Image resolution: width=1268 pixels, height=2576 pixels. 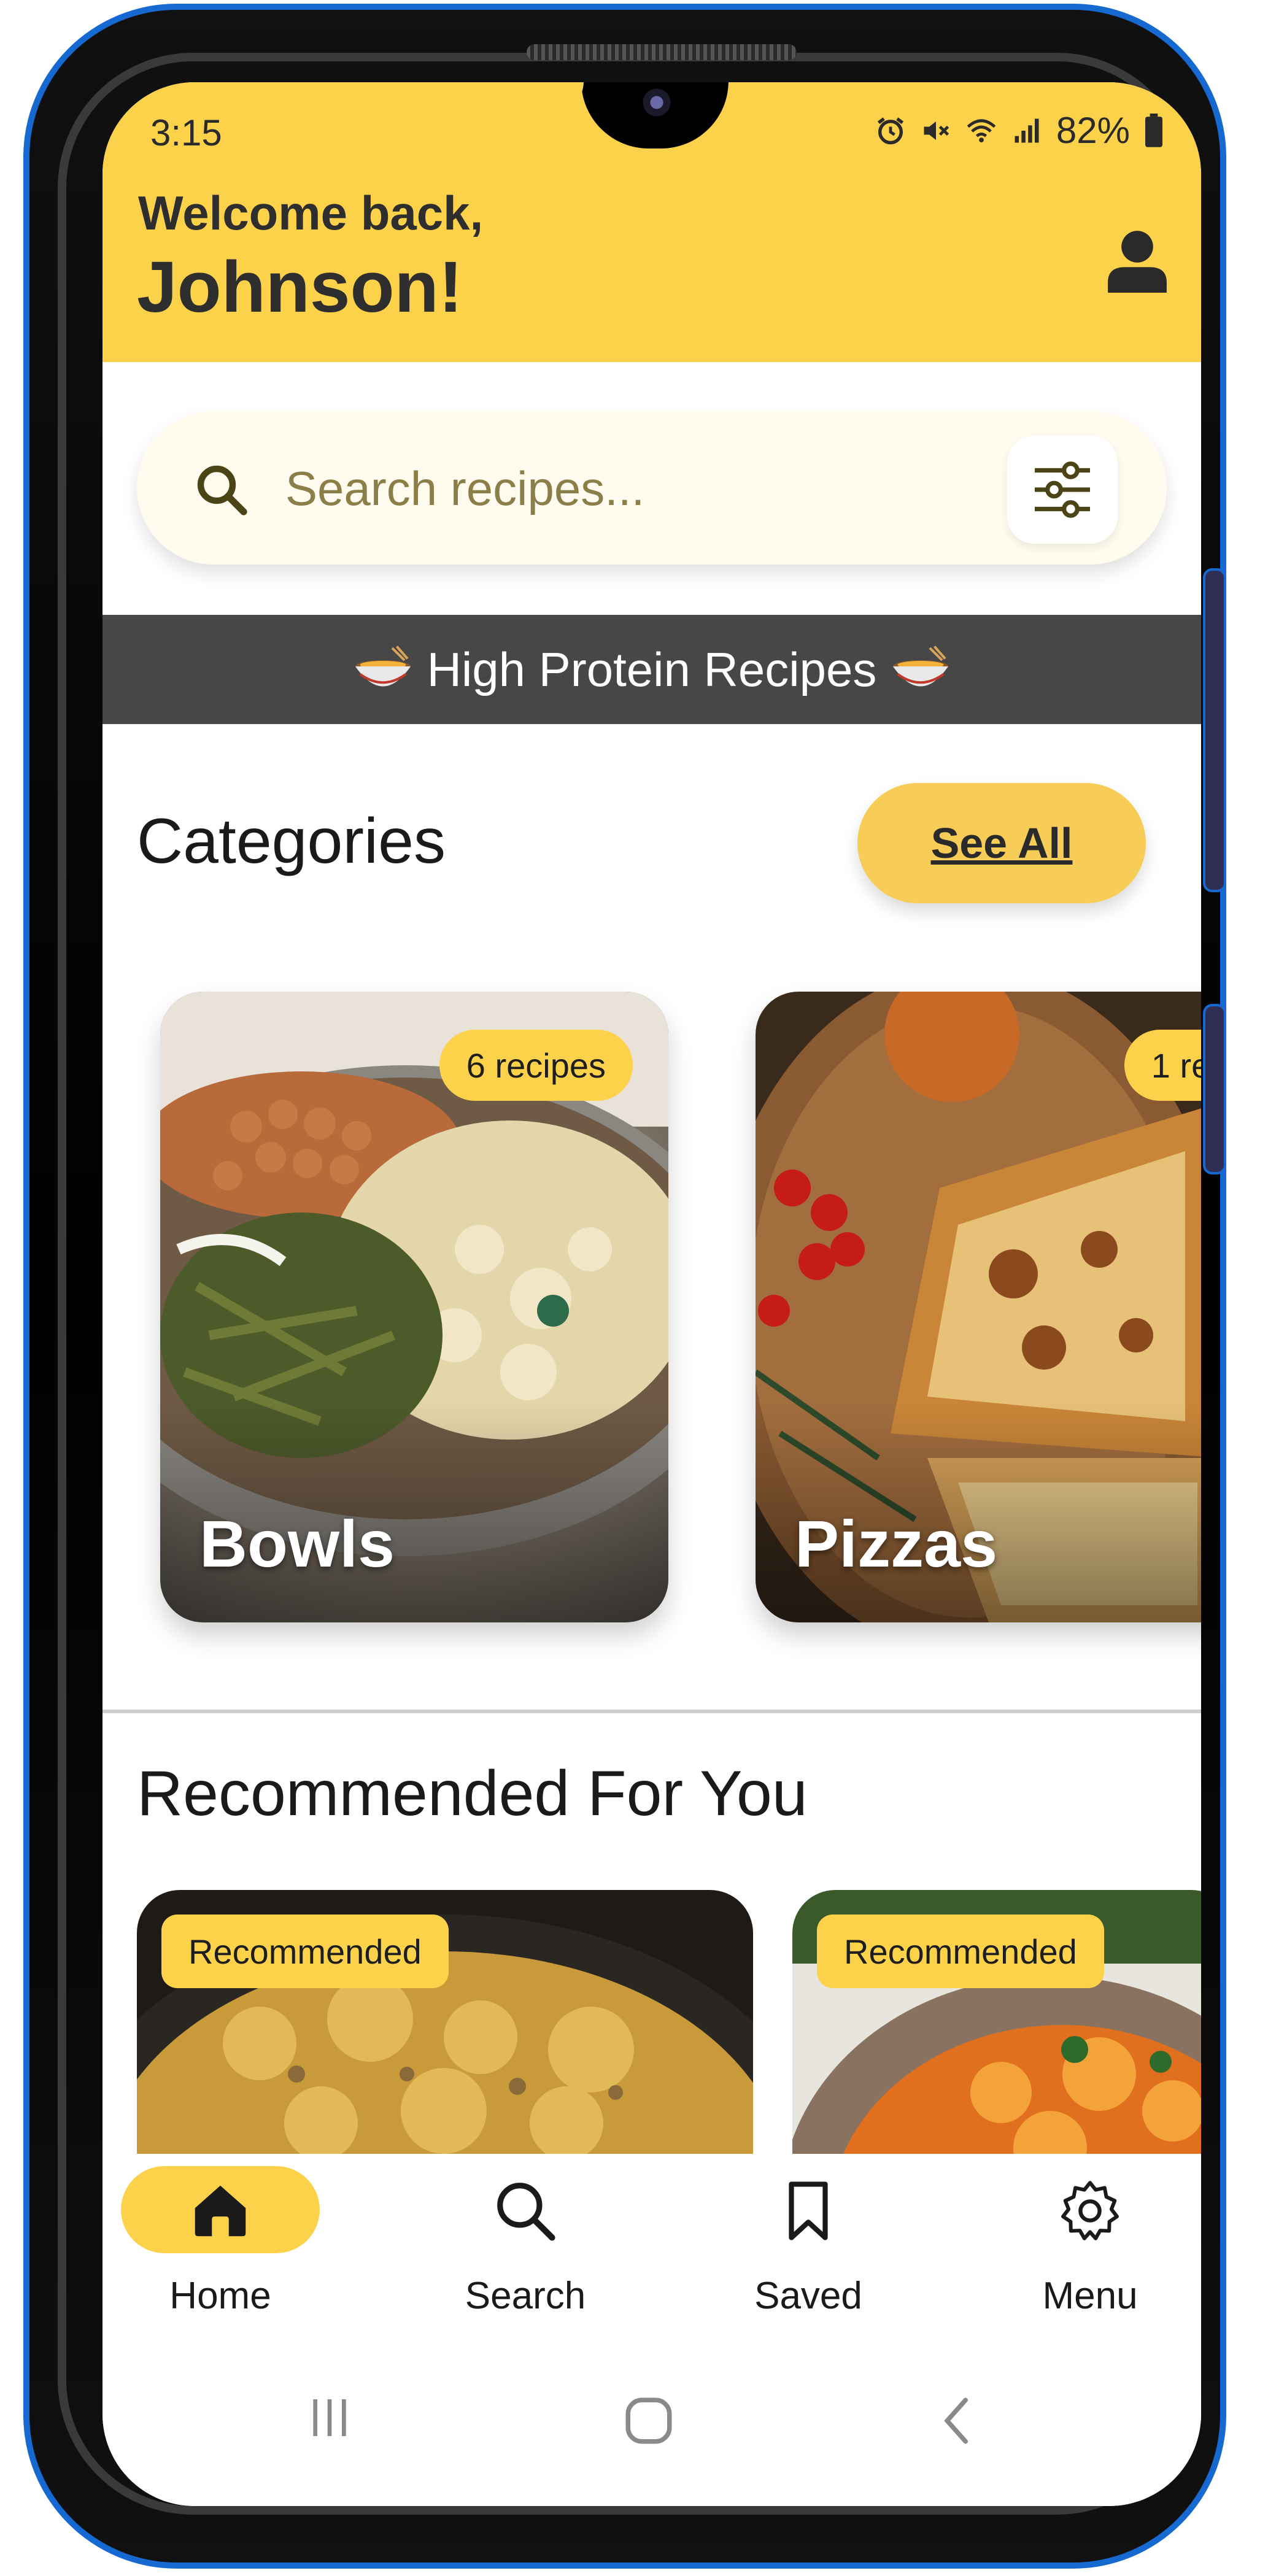 What do you see at coordinates (473, 1793) in the screenshot?
I see `recommended-title: Recommended For You` at bounding box center [473, 1793].